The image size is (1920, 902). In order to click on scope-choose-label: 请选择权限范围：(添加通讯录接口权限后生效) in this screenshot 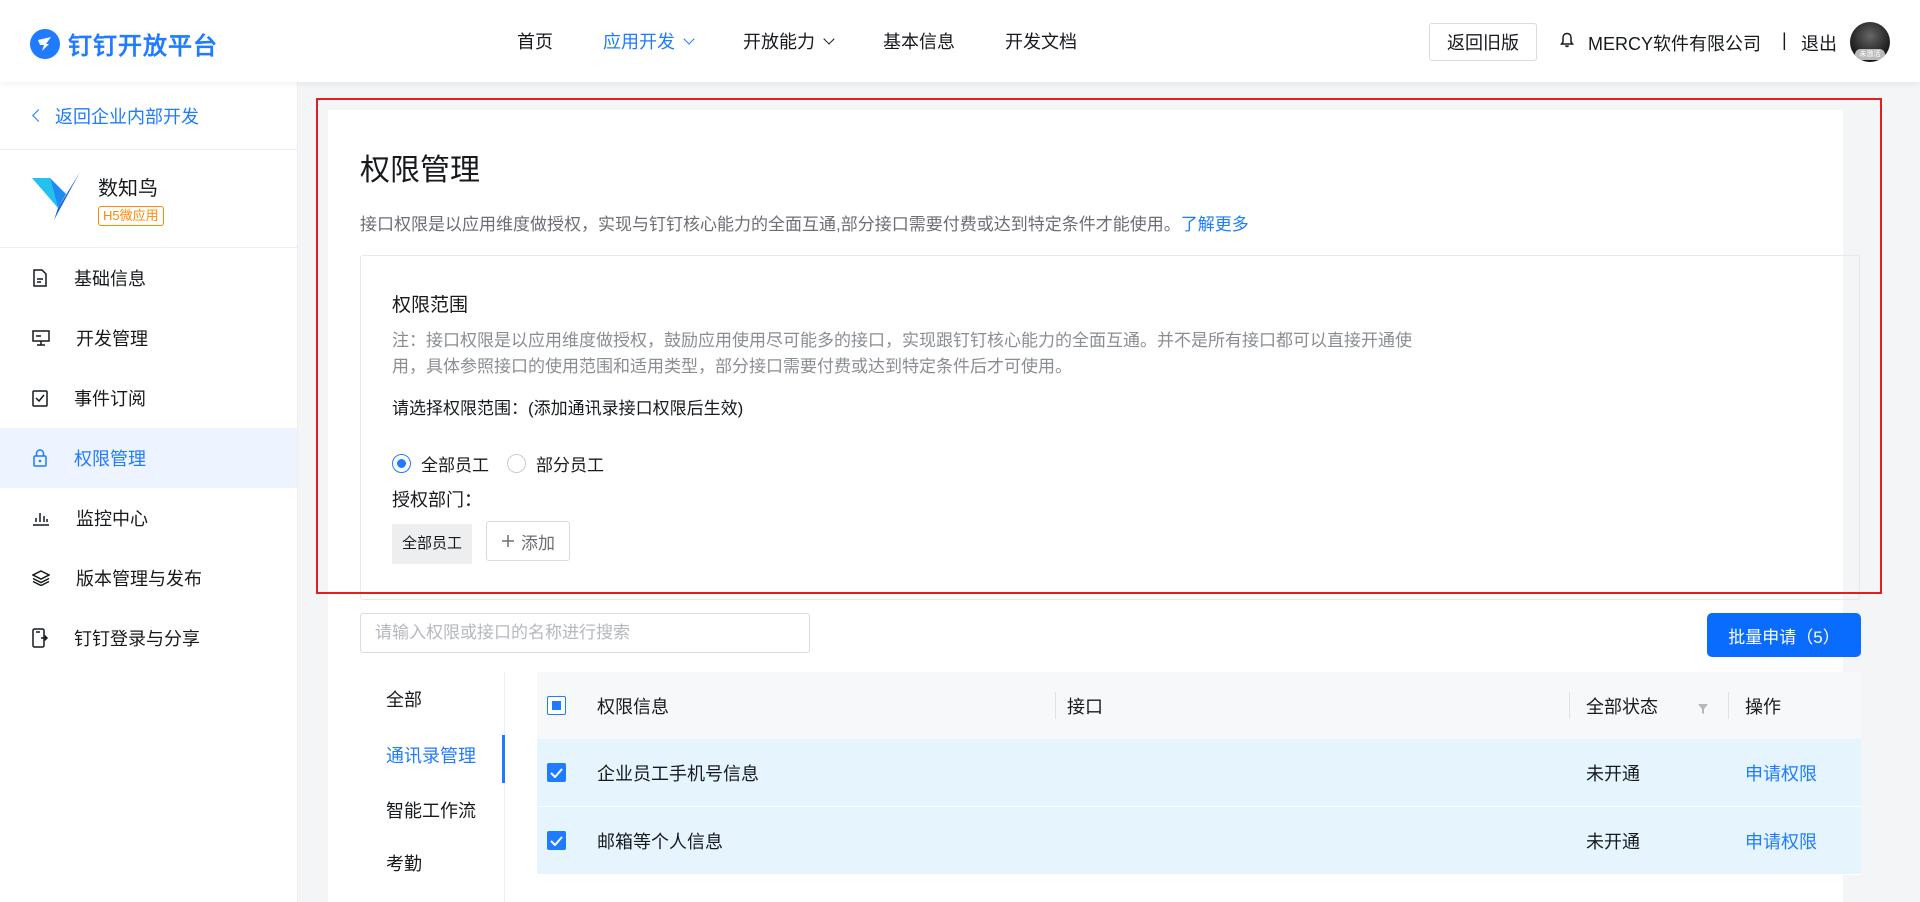, I will do `click(568, 408)`.